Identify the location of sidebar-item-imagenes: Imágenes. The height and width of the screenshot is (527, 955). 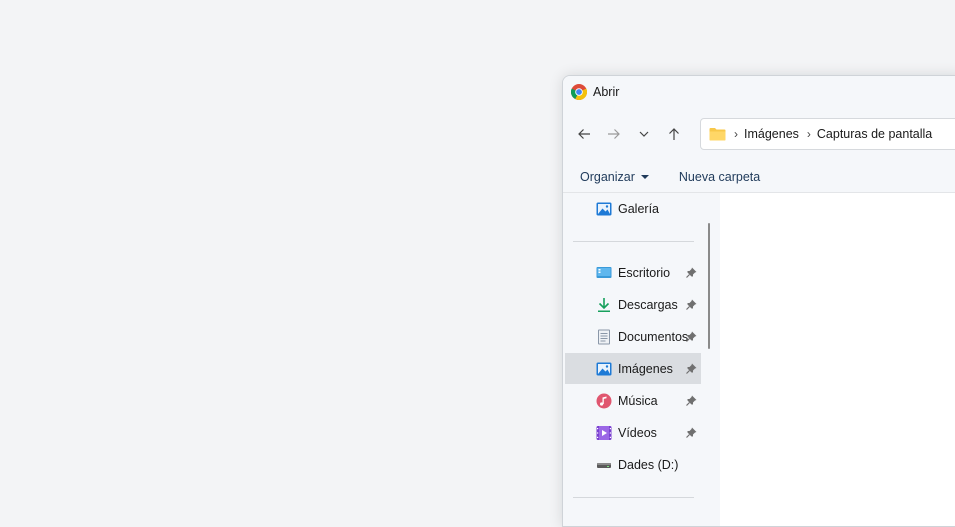
(633, 368).